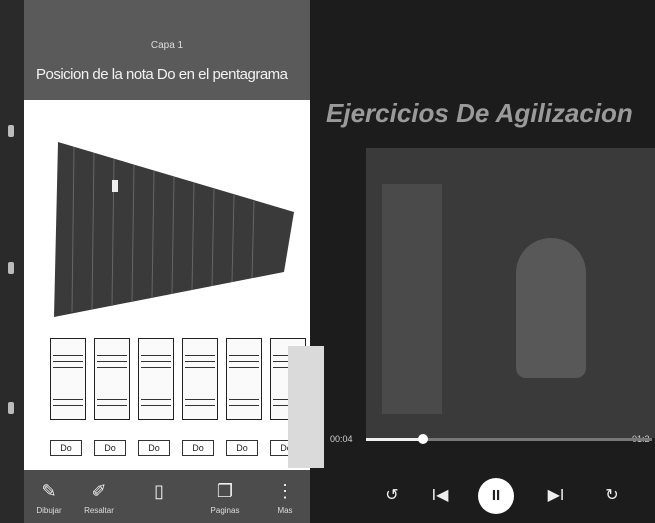  I want to click on rewind-10-button: ↺, so click(392, 496).